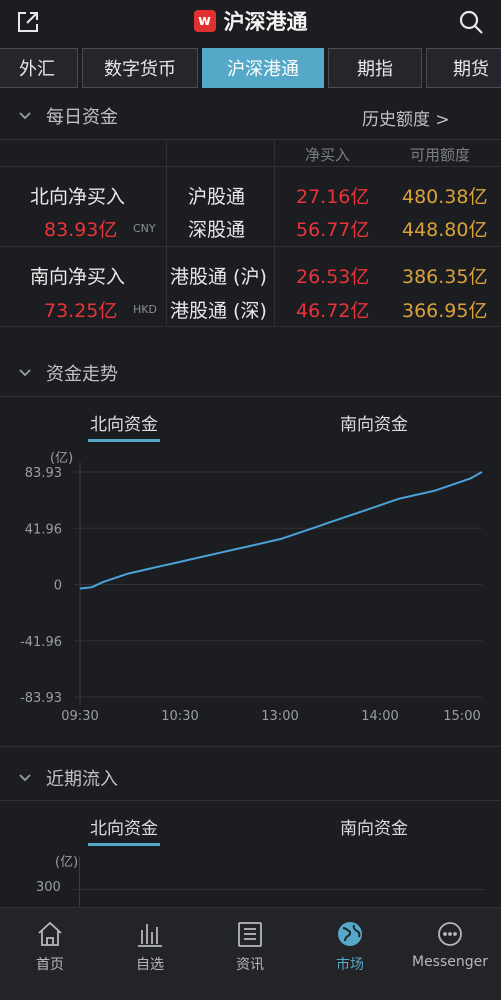  Describe the element at coordinates (350, 965) in the screenshot. I see `nav-label: 市场` at that location.